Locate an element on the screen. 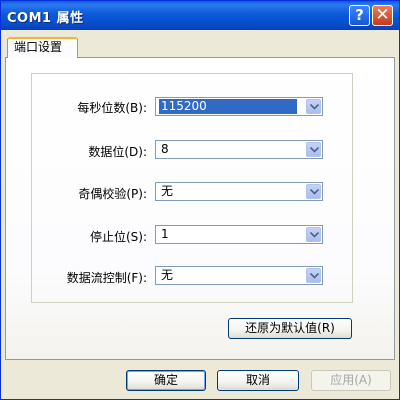 The image size is (400, 400). flow-control-label: 数据流控制(F): is located at coordinates (106, 278).